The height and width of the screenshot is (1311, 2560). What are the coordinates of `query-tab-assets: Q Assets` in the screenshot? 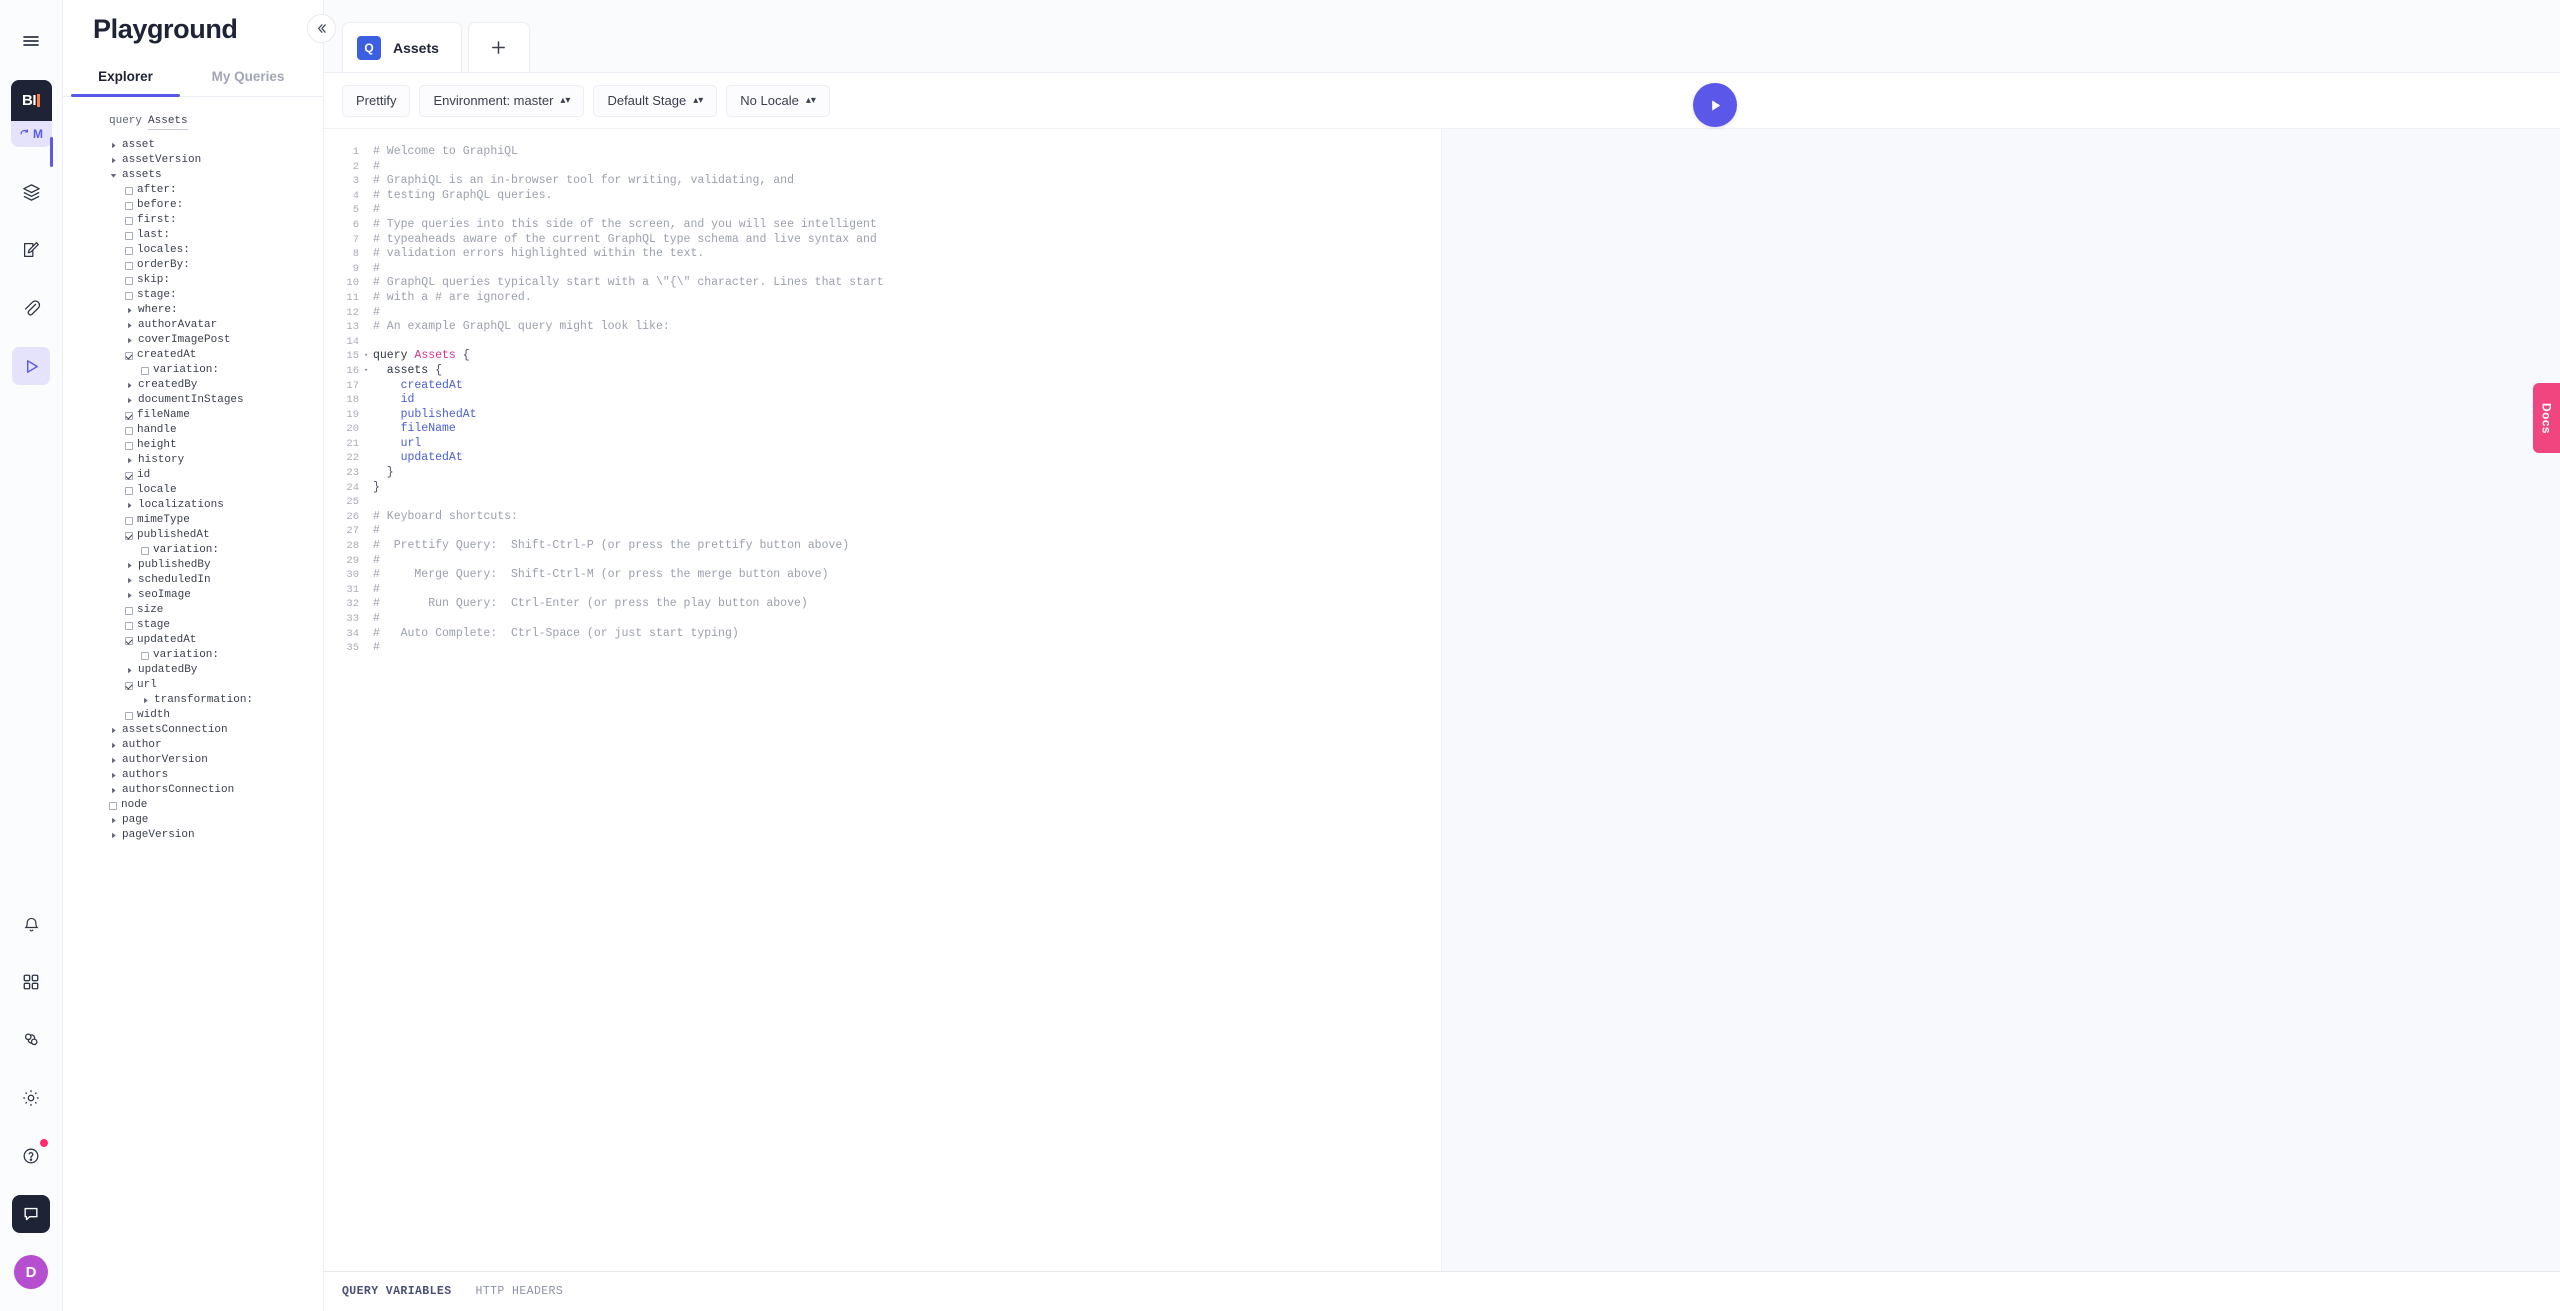 It's located at (402, 47).